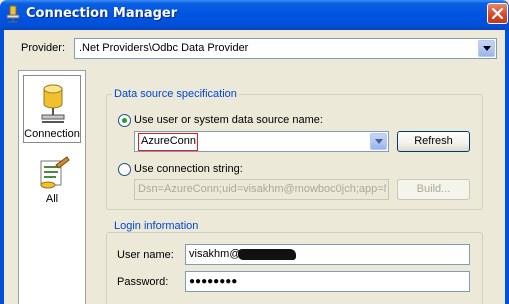 The image size is (509, 304). I want to click on nav-label-connection: Connection, so click(52, 134).